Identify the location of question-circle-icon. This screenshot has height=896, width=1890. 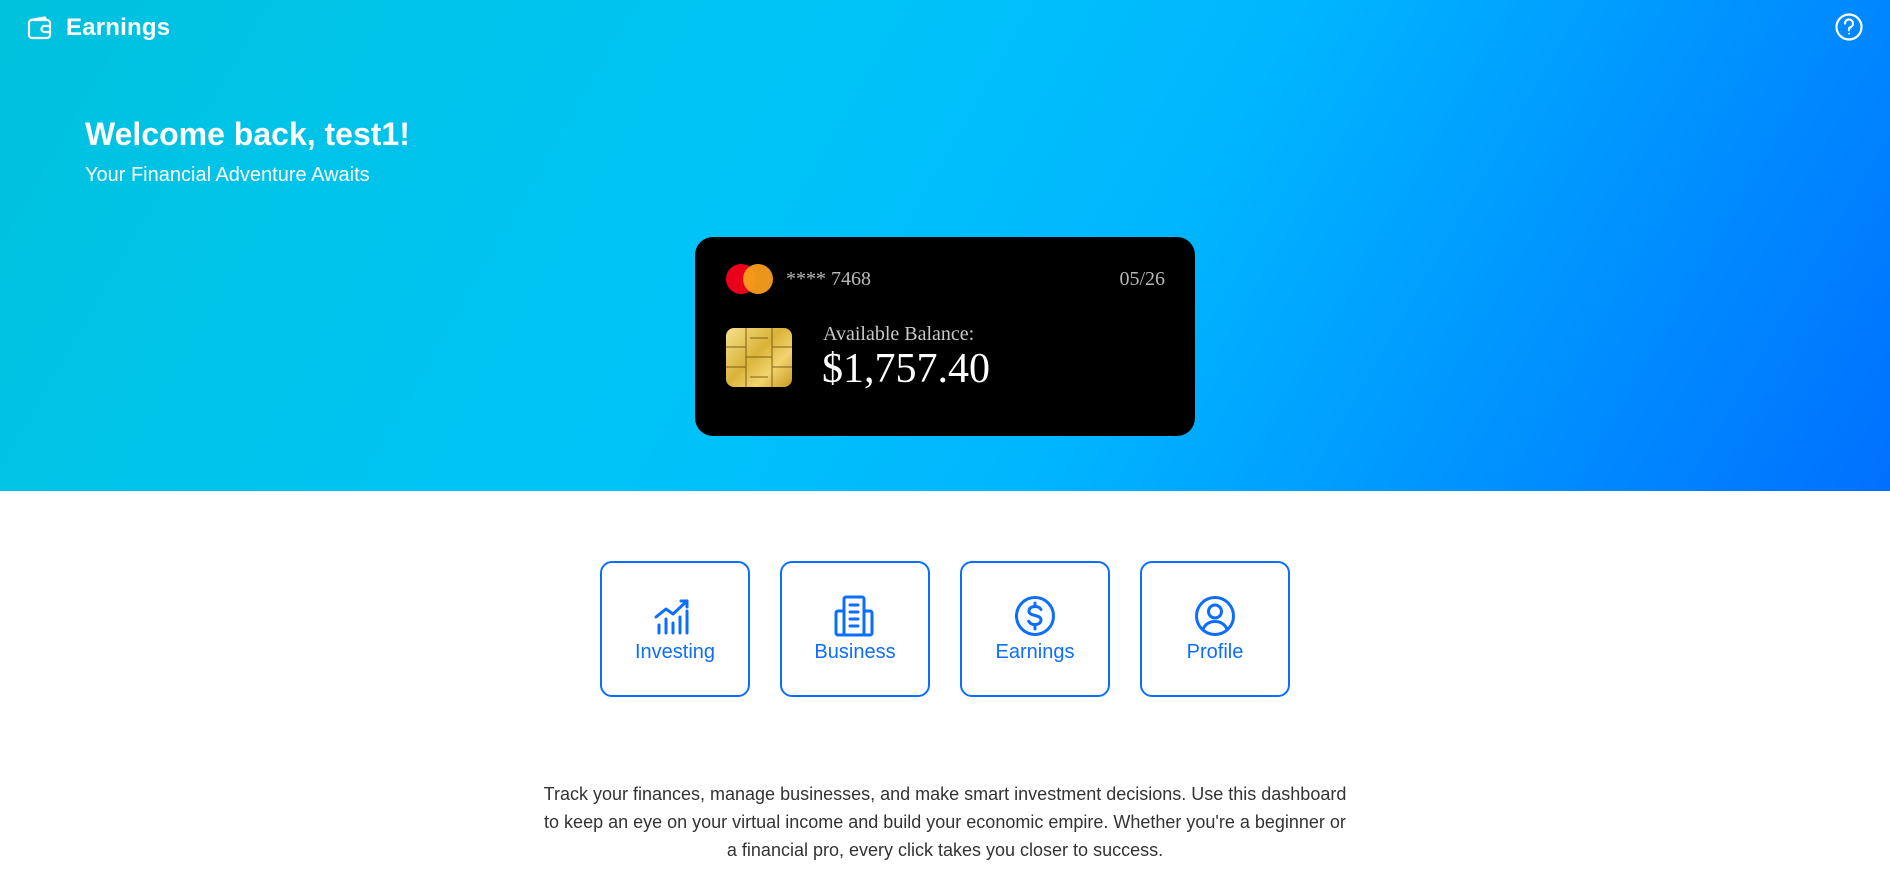
(1849, 27).